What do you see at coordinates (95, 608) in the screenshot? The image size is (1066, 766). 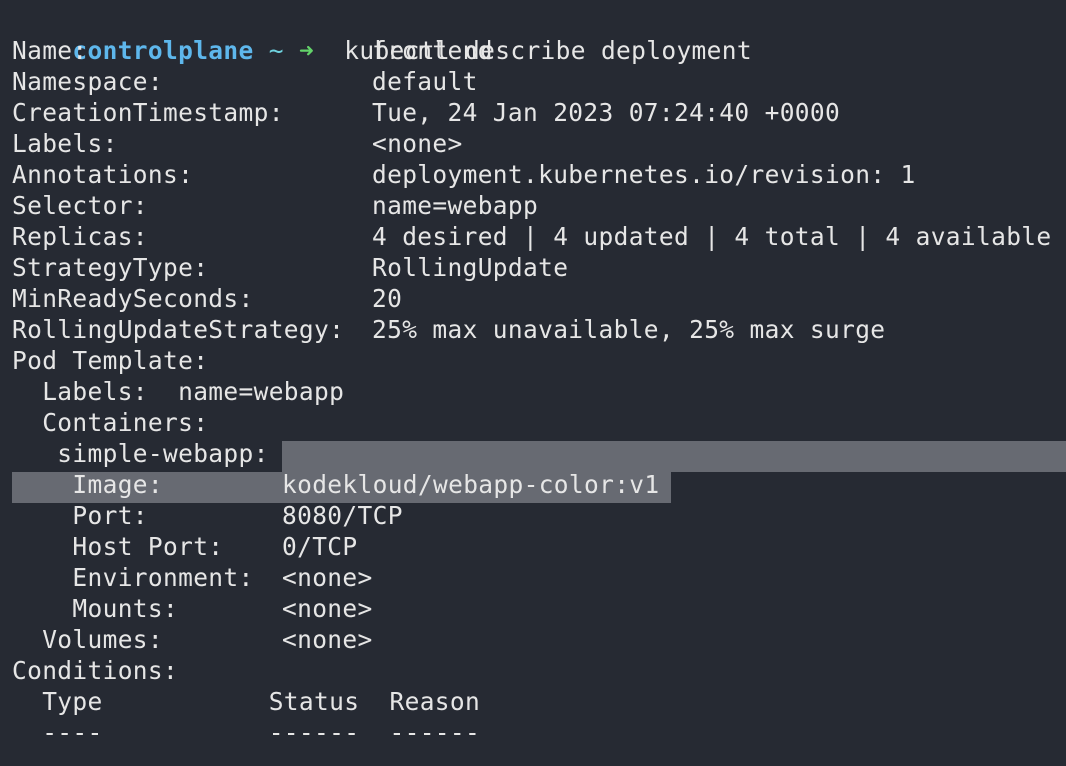 I see `container-field-key: Mounts:` at bounding box center [95, 608].